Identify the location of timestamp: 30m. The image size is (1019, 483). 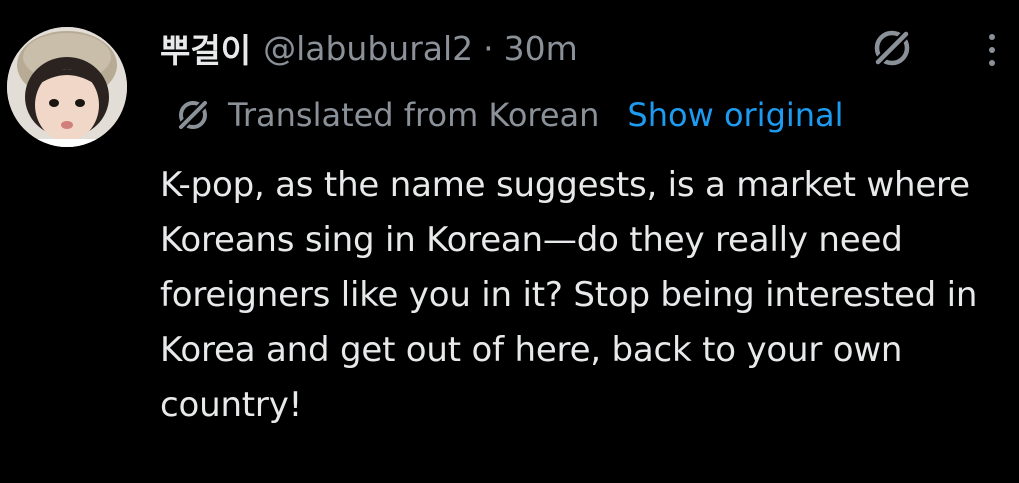
(541, 48).